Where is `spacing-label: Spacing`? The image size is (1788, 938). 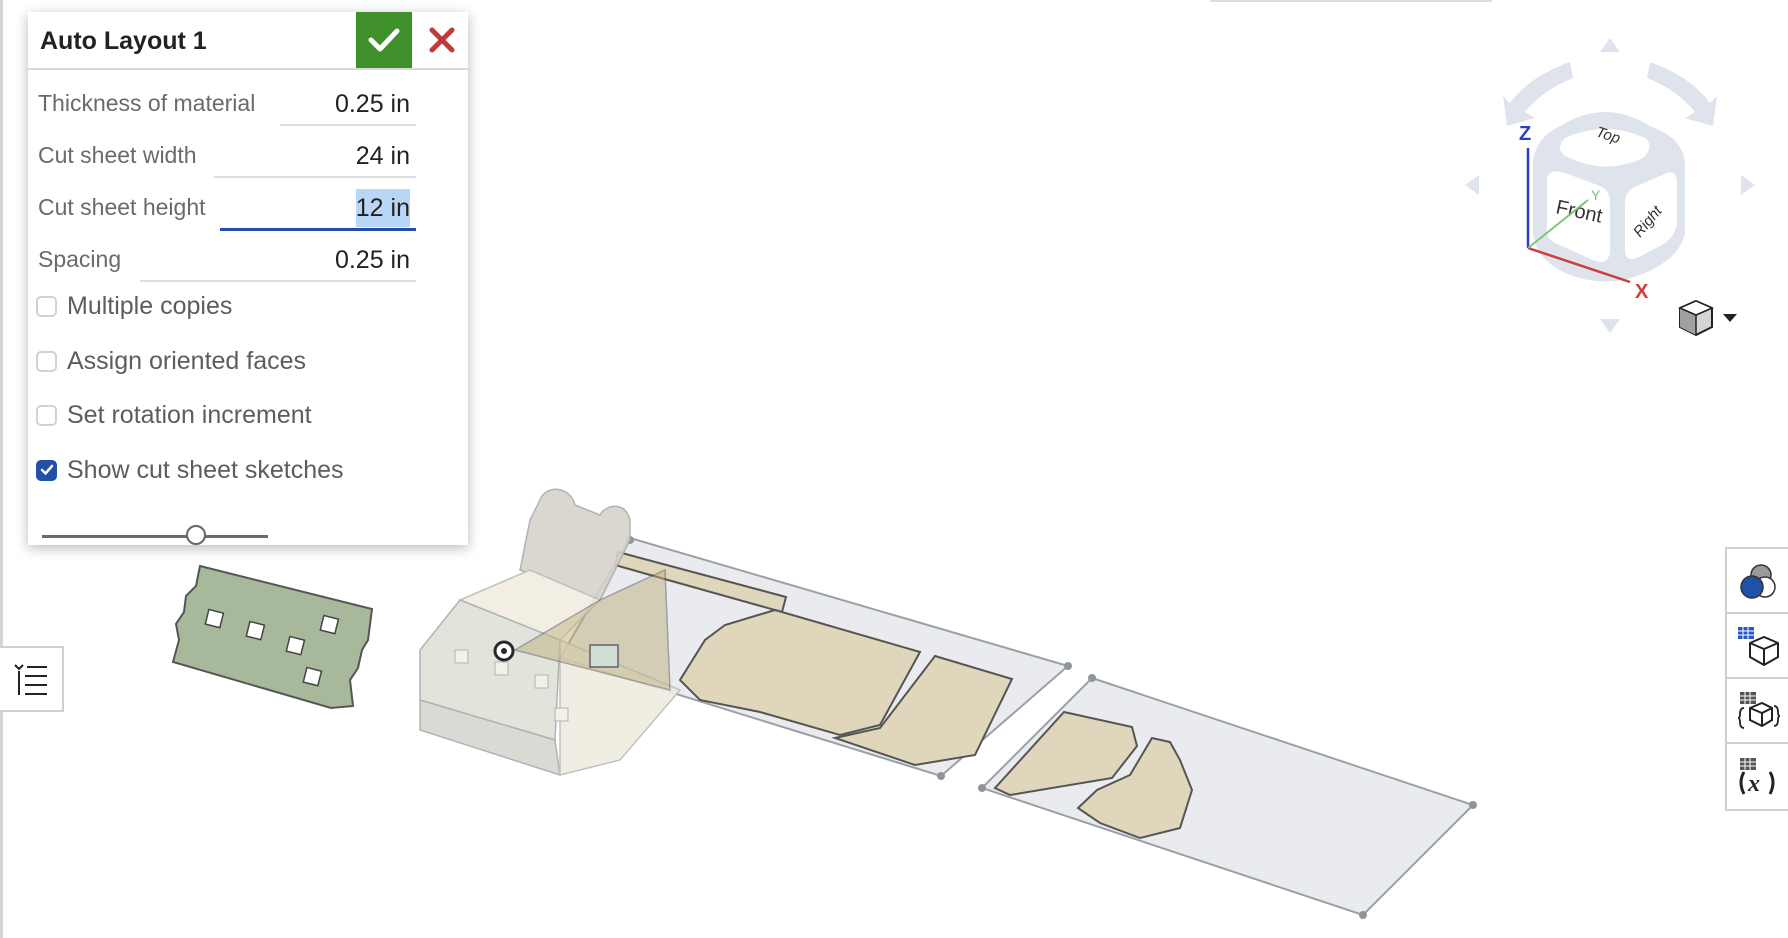
spacing-label: Spacing is located at coordinates (80, 259).